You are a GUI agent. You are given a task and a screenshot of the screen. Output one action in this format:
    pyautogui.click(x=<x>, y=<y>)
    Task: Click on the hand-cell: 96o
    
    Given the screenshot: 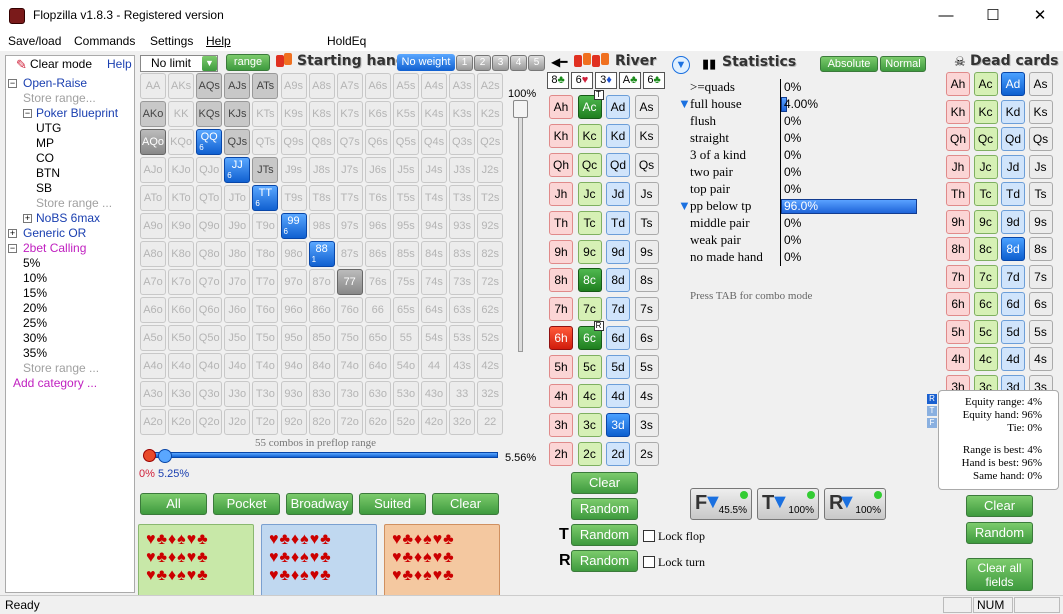 What is the action you would take?
    pyautogui.click(x=293, y=310)
    